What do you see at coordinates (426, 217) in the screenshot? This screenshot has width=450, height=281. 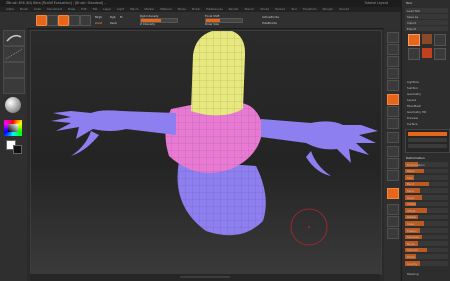 I see `deformation-slider: Rotate` at bounding box center [426, 217].